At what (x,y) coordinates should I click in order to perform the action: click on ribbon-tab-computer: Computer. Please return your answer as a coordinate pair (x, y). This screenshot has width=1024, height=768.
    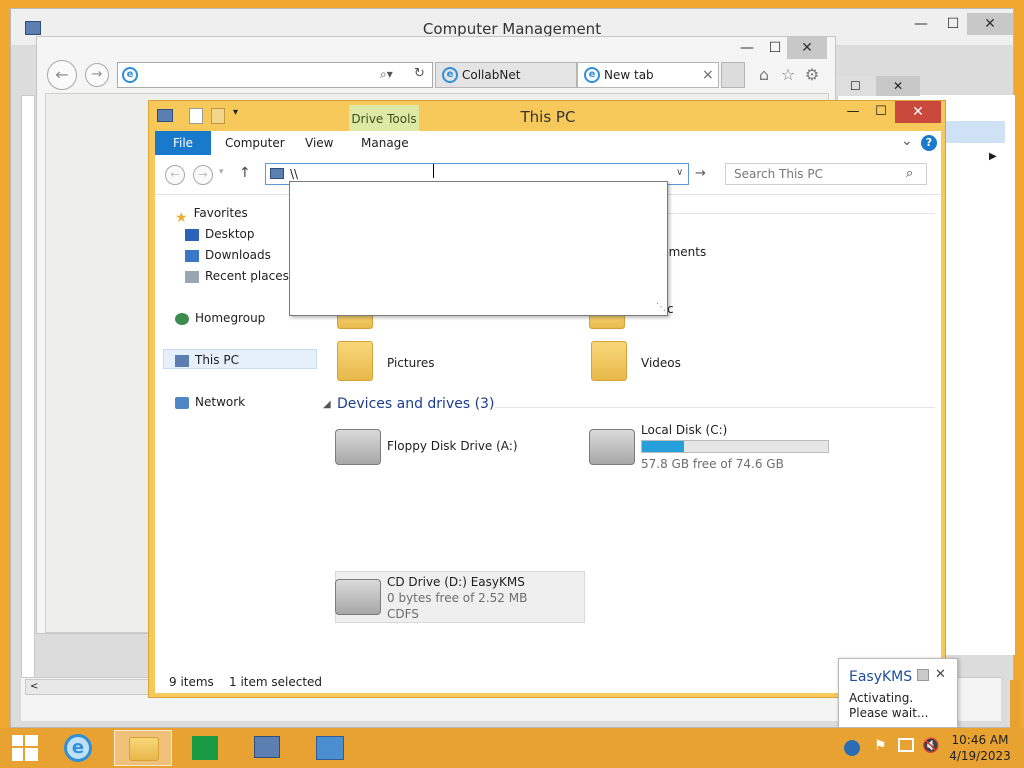
    Looking at the image, I should click on (255, 143).